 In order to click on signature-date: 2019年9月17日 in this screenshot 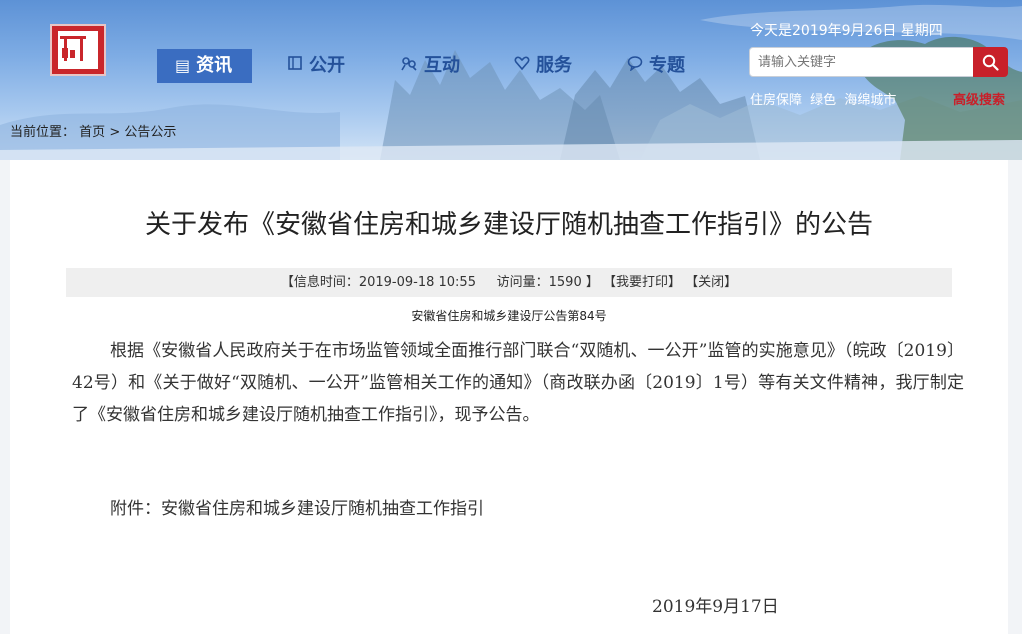, I will do `click(715, 607)`.